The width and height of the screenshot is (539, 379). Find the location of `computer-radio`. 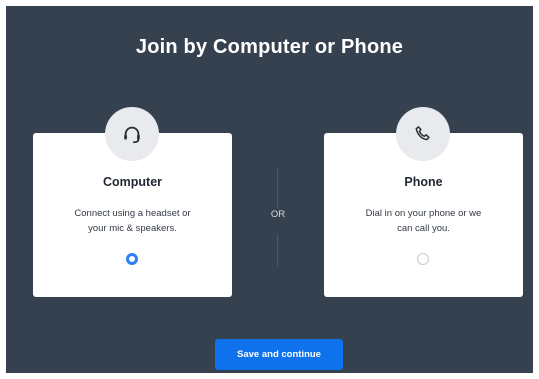

computer-radio is located at coordinates (132, 259).